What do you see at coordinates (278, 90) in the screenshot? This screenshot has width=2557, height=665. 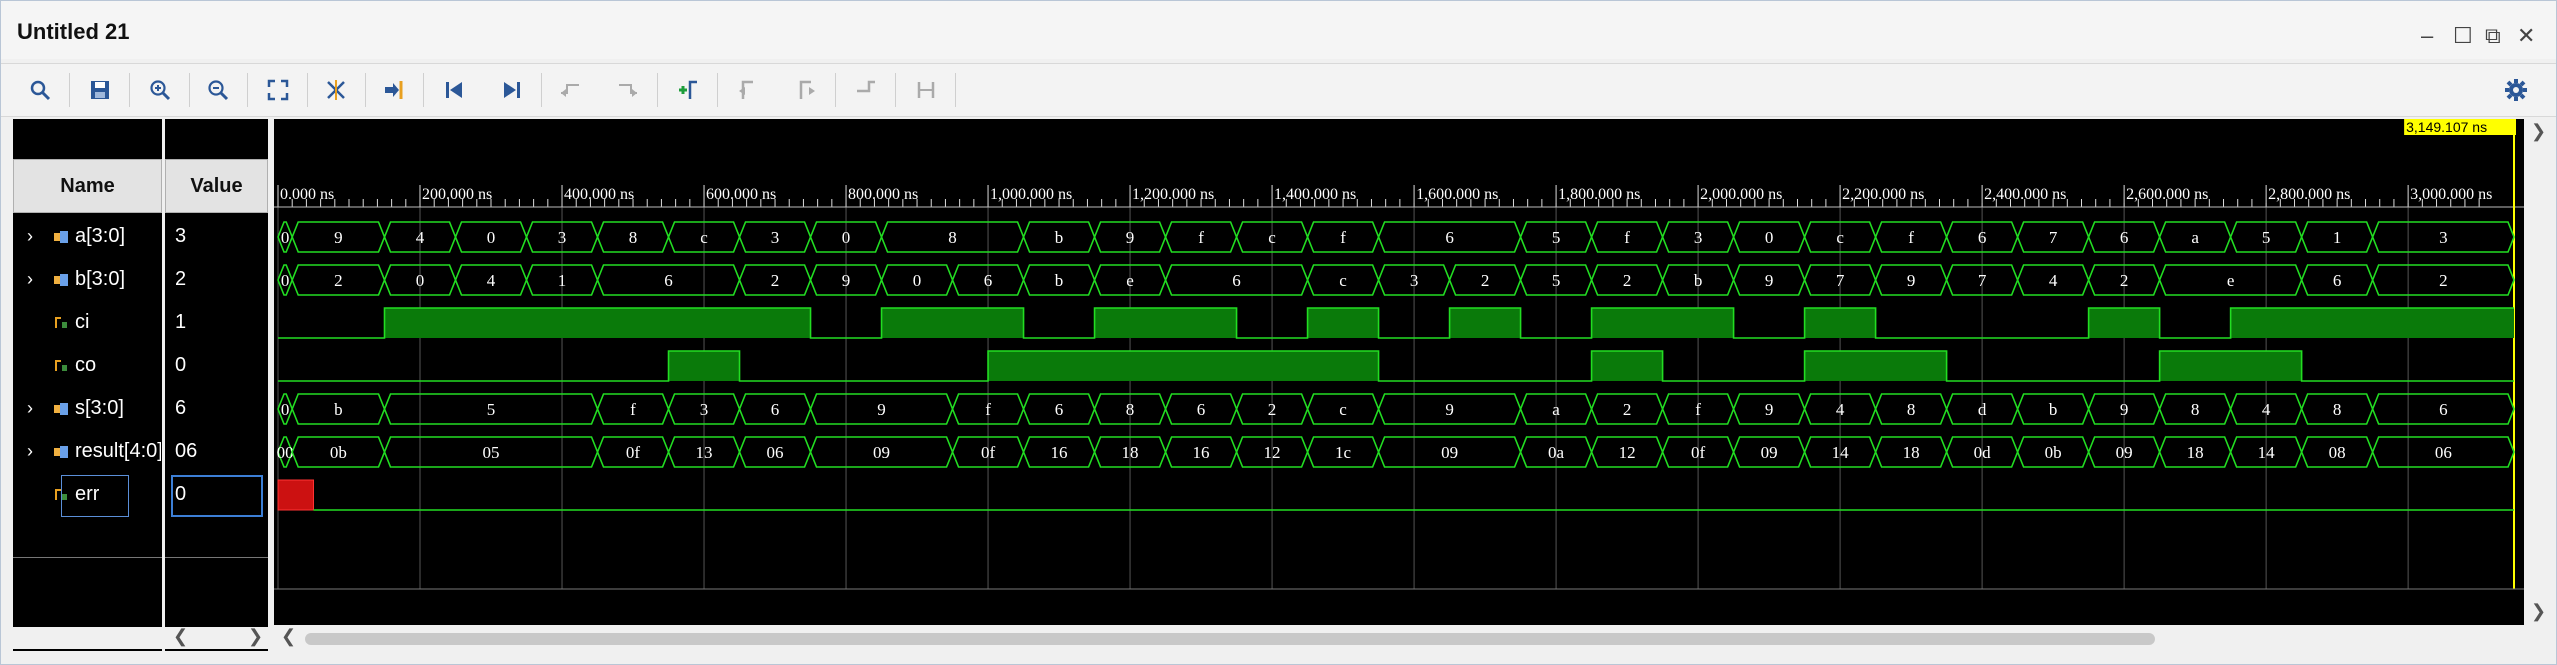 I see `zoom-fit-icon` at bounding box center [278, 90].